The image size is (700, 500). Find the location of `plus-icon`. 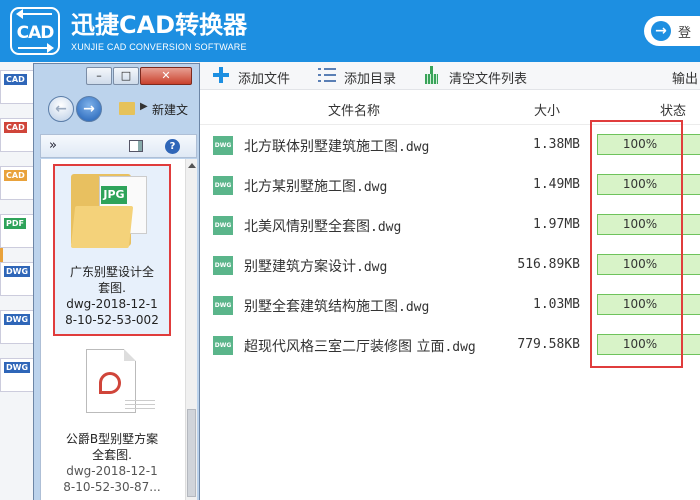

plus-icon is located at coordinates (221, 75).